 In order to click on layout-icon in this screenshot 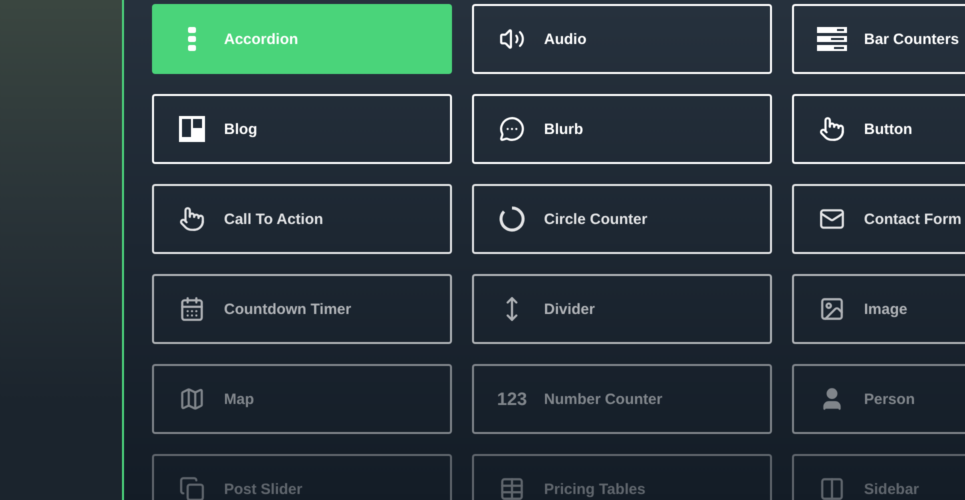, I will do `click(192, 129)`.